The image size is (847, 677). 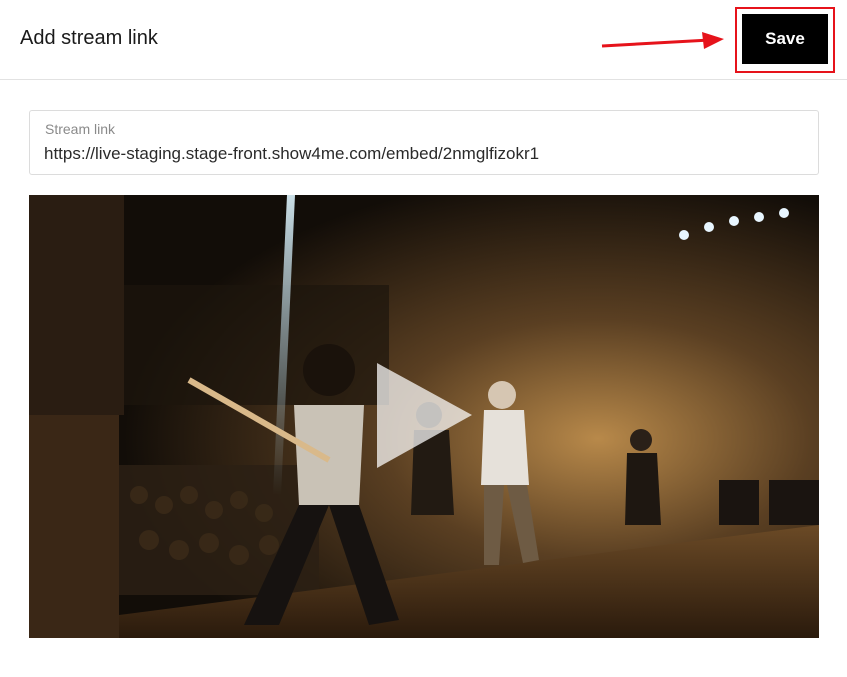 I want to click on stream-link-input, so click(x=424, y=154).